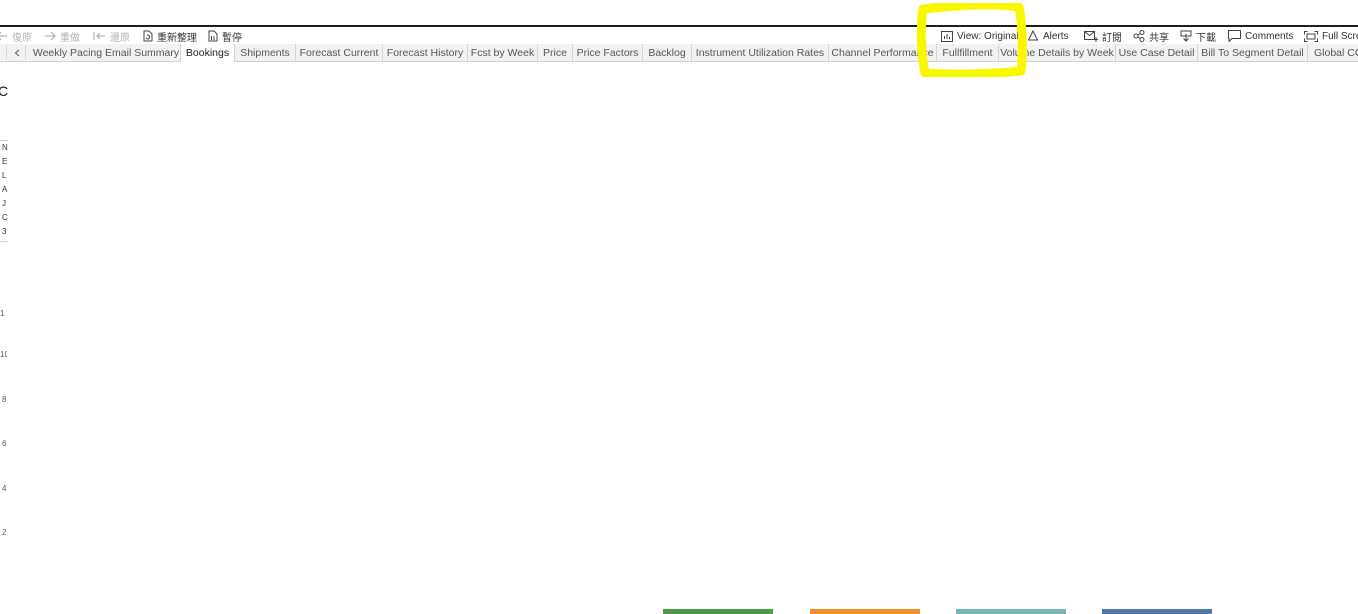 Image resolution: width=1358 pixels, height=614 pixels. I want to click on pause-label: 暫停, so click(232, 38).